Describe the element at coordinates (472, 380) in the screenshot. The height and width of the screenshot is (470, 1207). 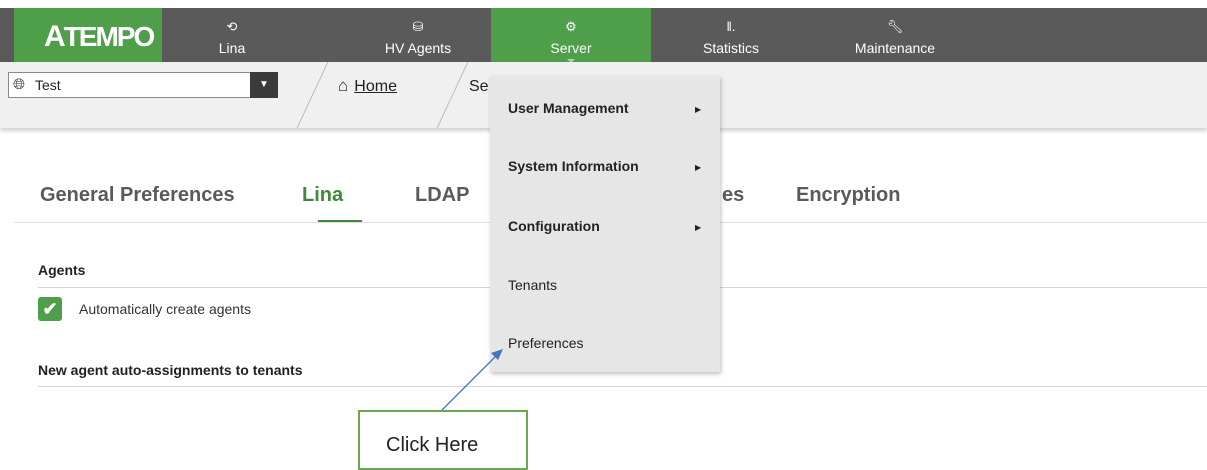
I see `annotation-arrow` at that location.